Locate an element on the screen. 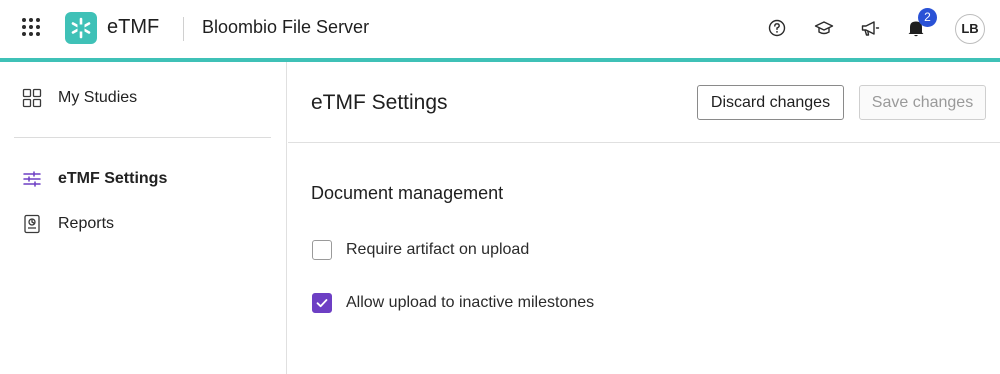 This screenshot has height=374, width=1000. grid-icon is located at coordinates (32, 98).